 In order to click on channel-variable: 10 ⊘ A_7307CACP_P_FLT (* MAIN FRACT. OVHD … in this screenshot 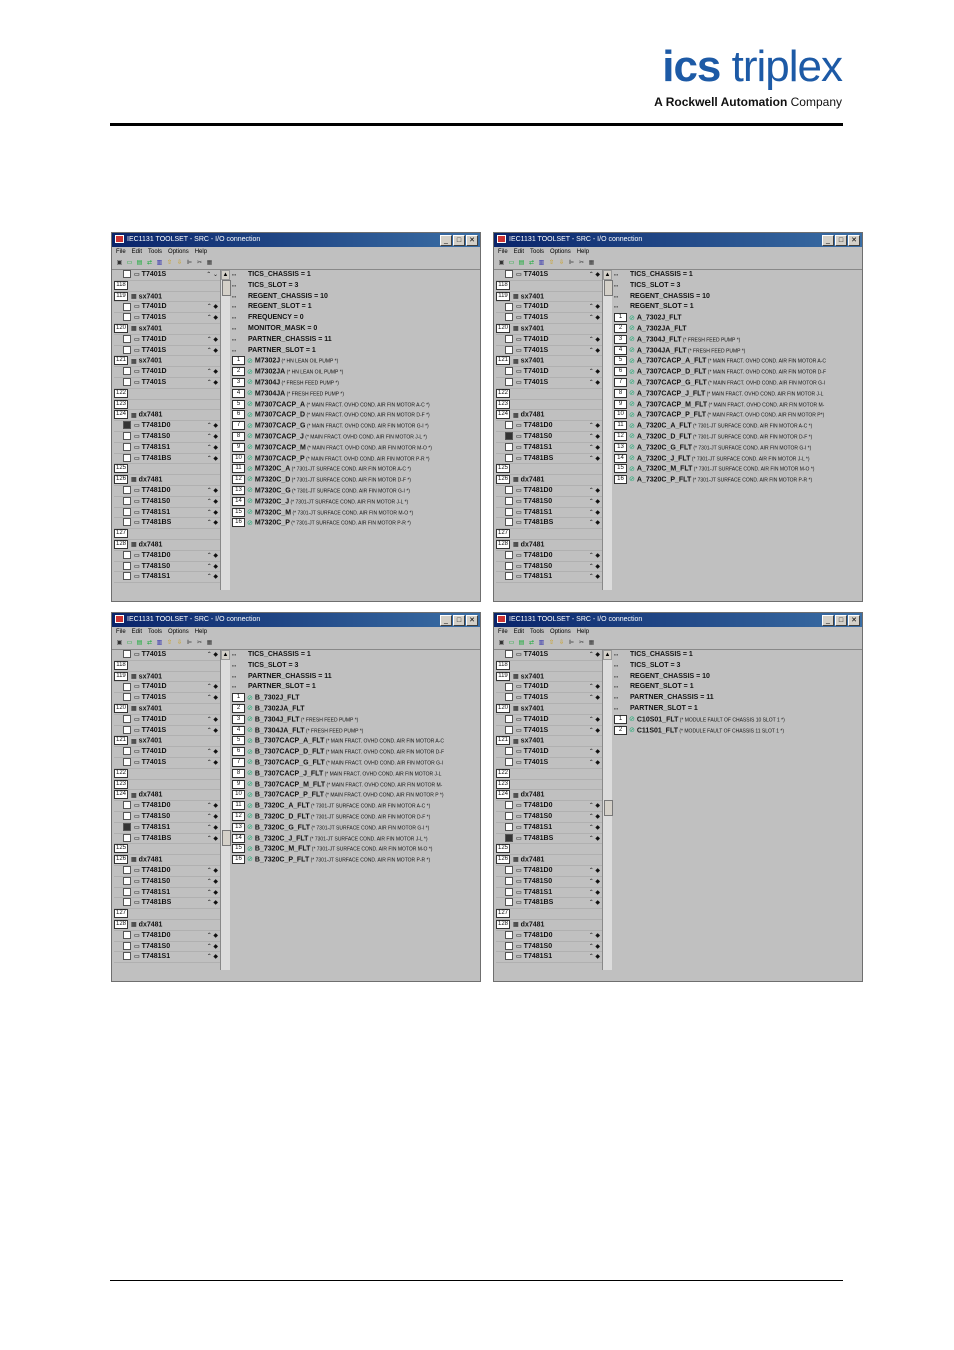, I will do `click(737, 415)`.